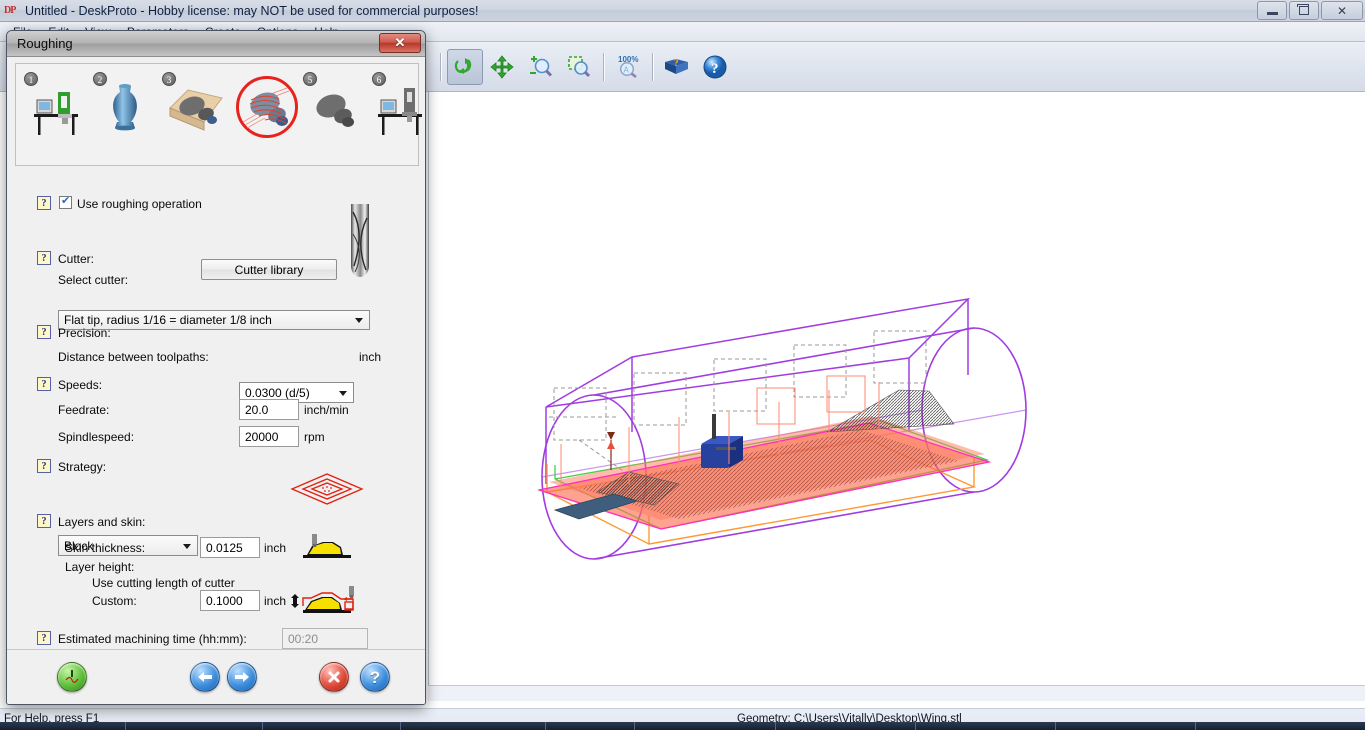 The height and width of the screenshot is (731, 1365). Describe the element at coordinates (44, 521) in the screenshot. I see `help-layers: ?` at that location.